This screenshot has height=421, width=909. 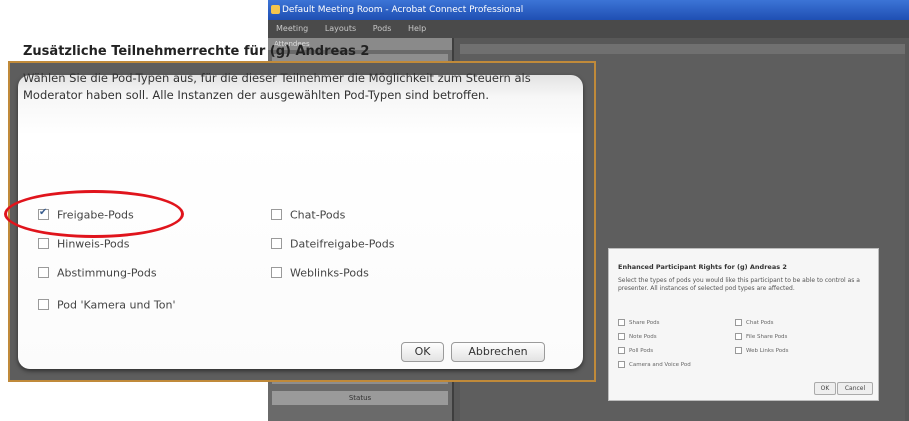 I want to click on mini-option-label: Camera and Voice Pod, so click(x=660, y=365).